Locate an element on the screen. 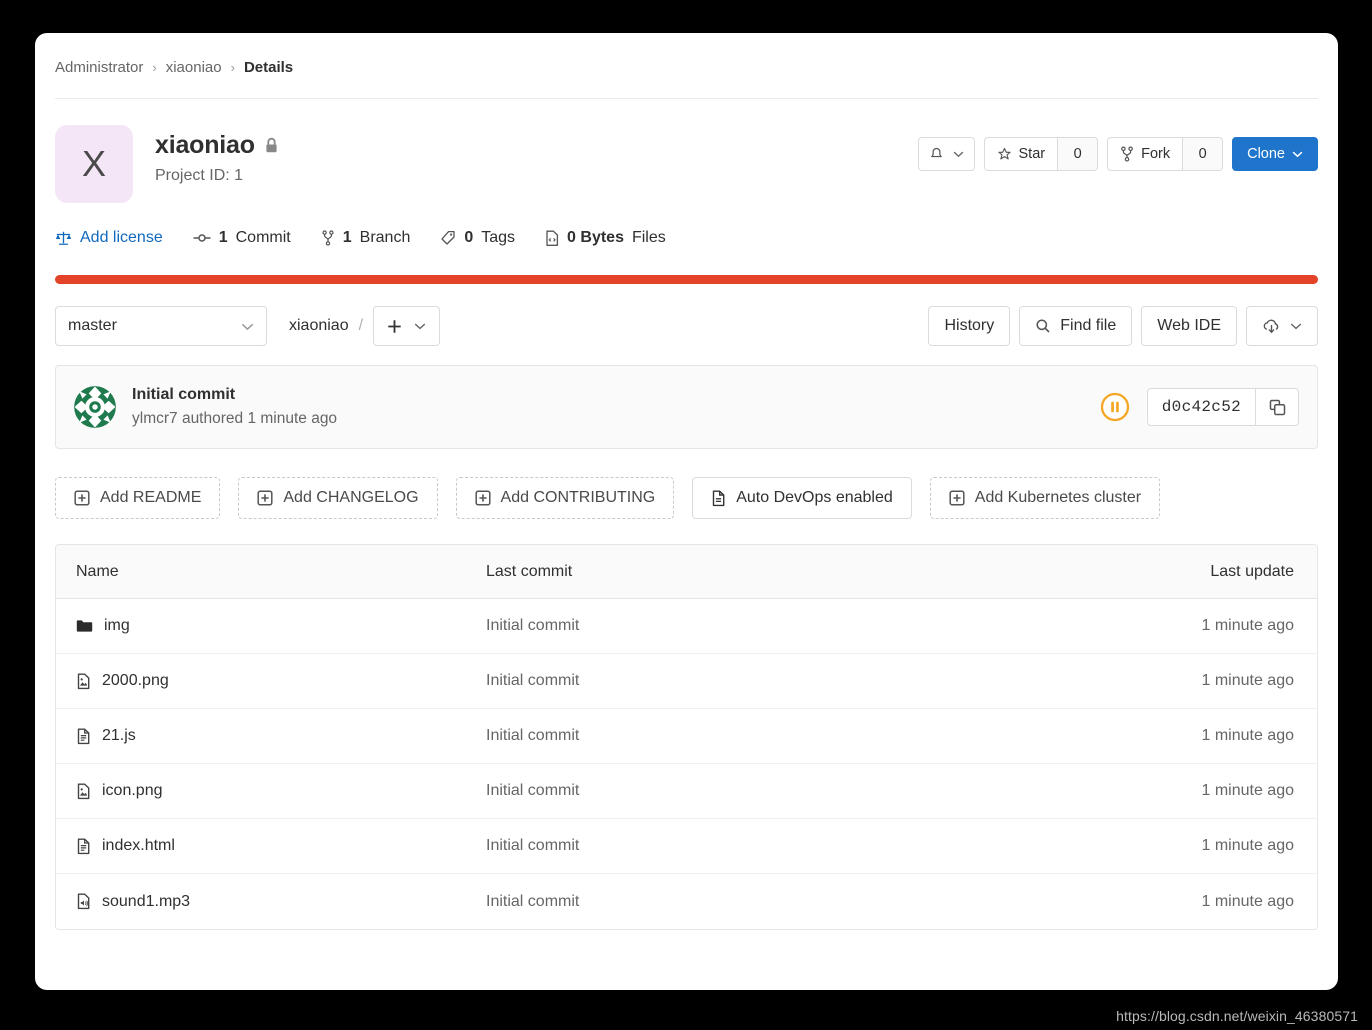 The image size is (1372, 1030). star-button: Star is located at coordinates (1021, 154).